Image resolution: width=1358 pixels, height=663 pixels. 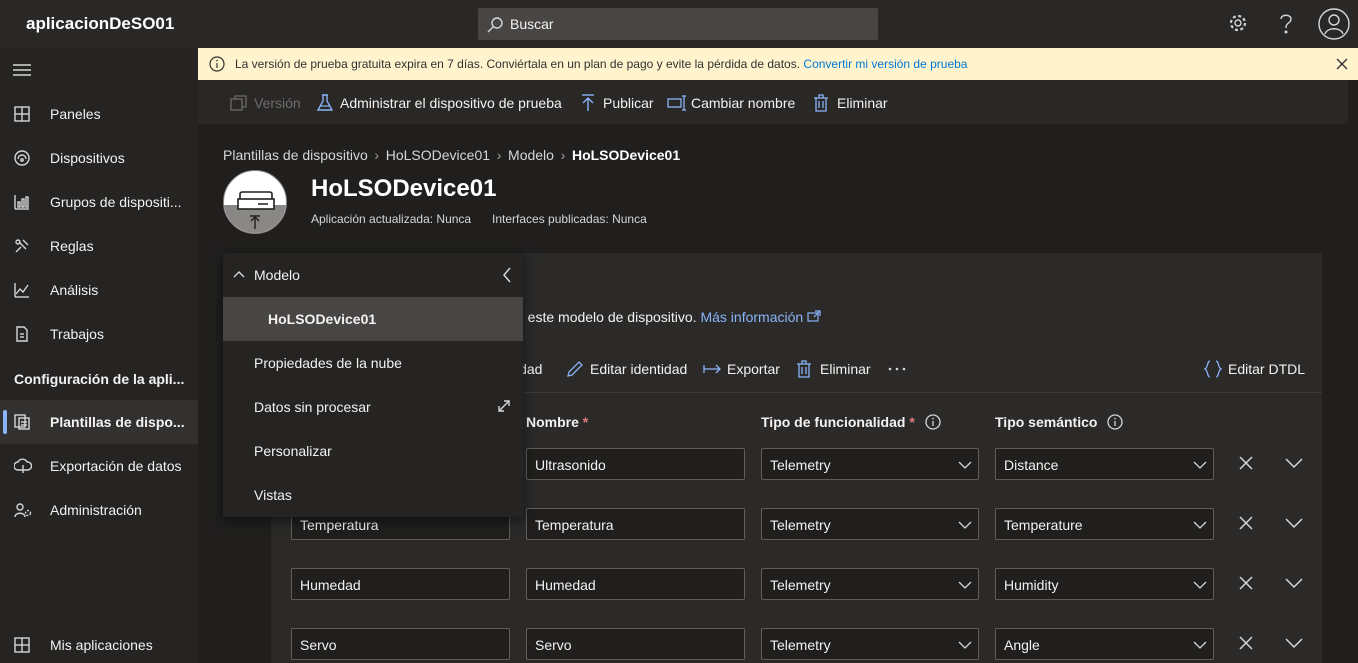 What do you see at coordinates (588, 102) in the screenshot?
I see `publish-icon` at bounding box center [588, 102].